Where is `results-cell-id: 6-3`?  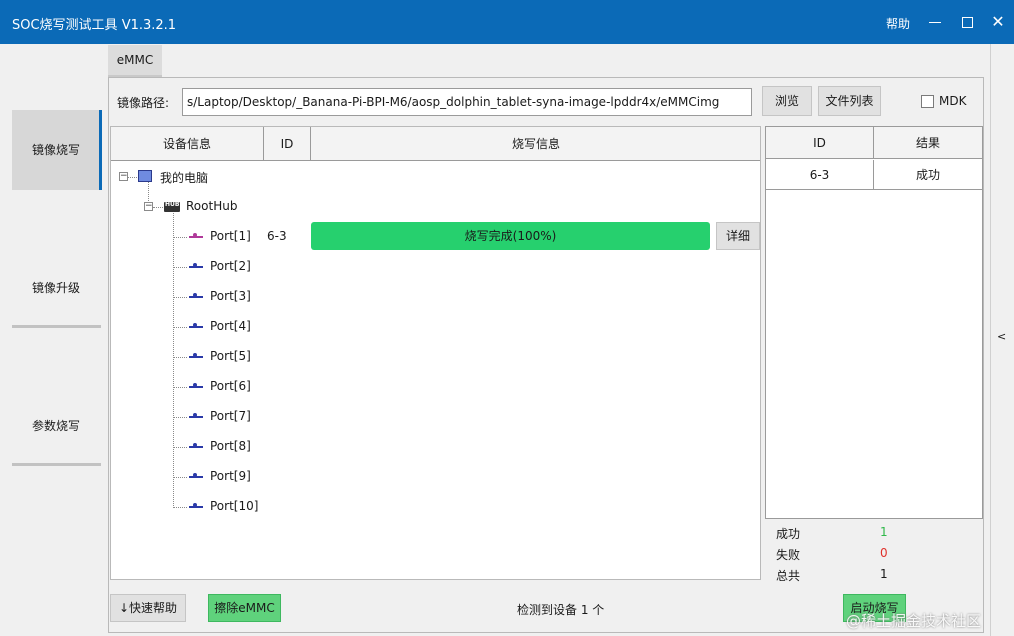 results-cell-id: 6-3 is located at coordinates (820, 175).